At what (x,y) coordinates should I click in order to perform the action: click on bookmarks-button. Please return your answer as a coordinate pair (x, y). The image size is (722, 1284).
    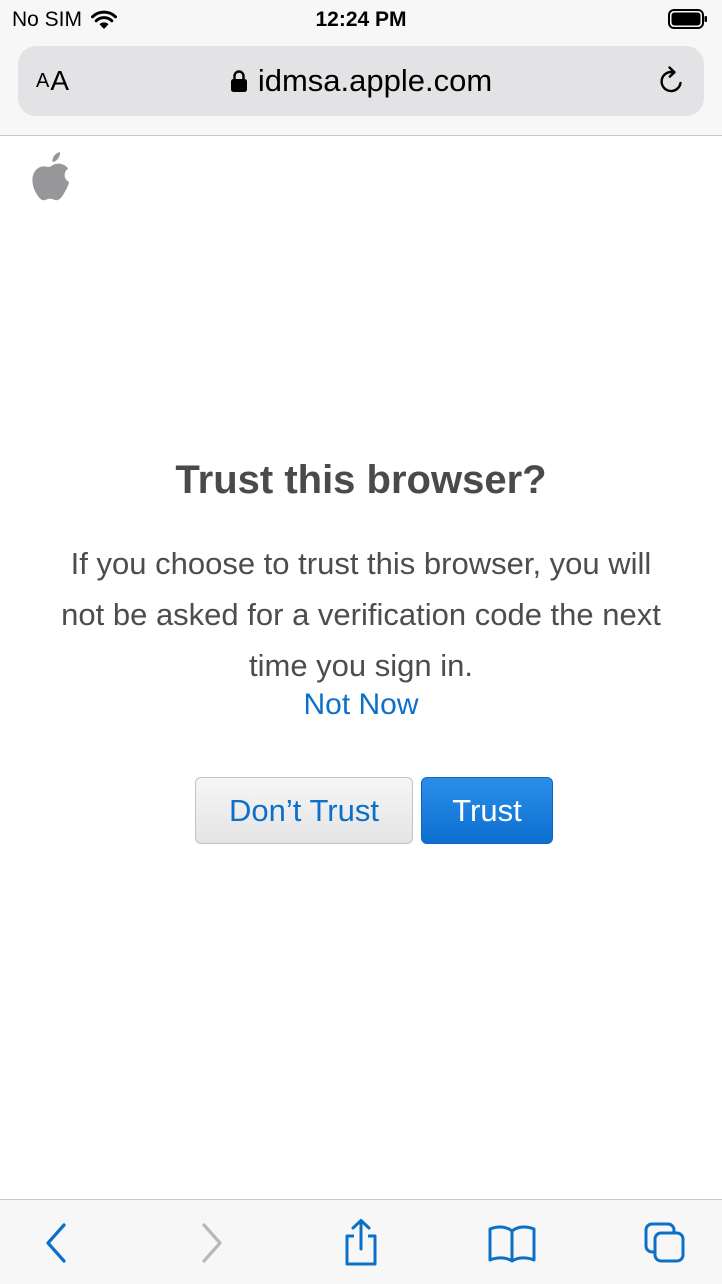
    Looking at the image, I should click on (512, 1243).